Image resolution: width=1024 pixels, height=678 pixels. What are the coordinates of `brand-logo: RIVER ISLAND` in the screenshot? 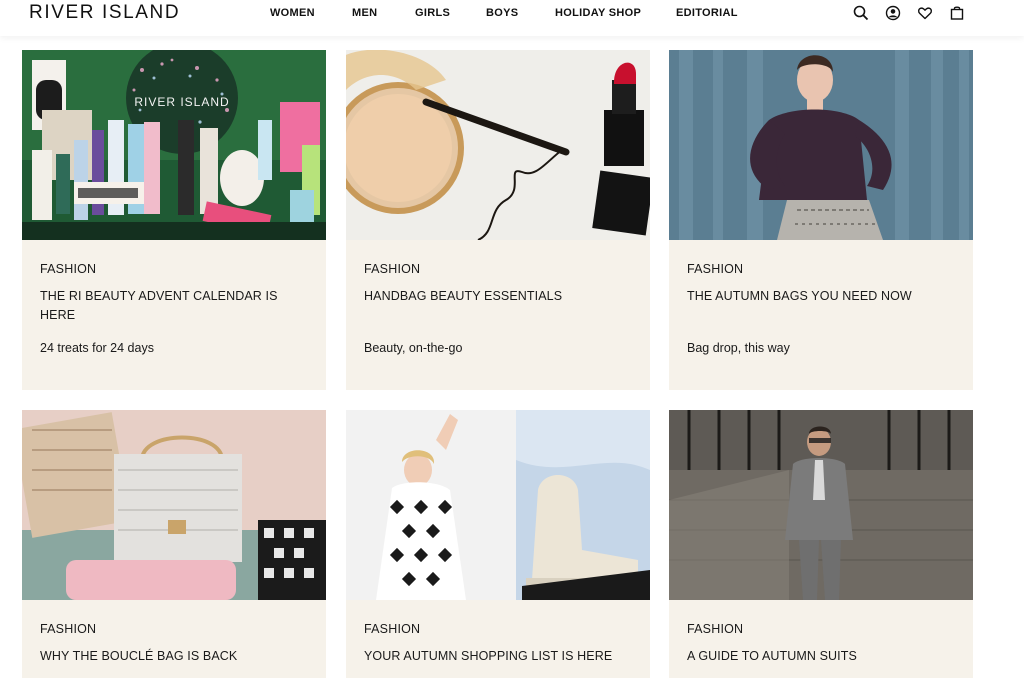 It's located at (104, 13).